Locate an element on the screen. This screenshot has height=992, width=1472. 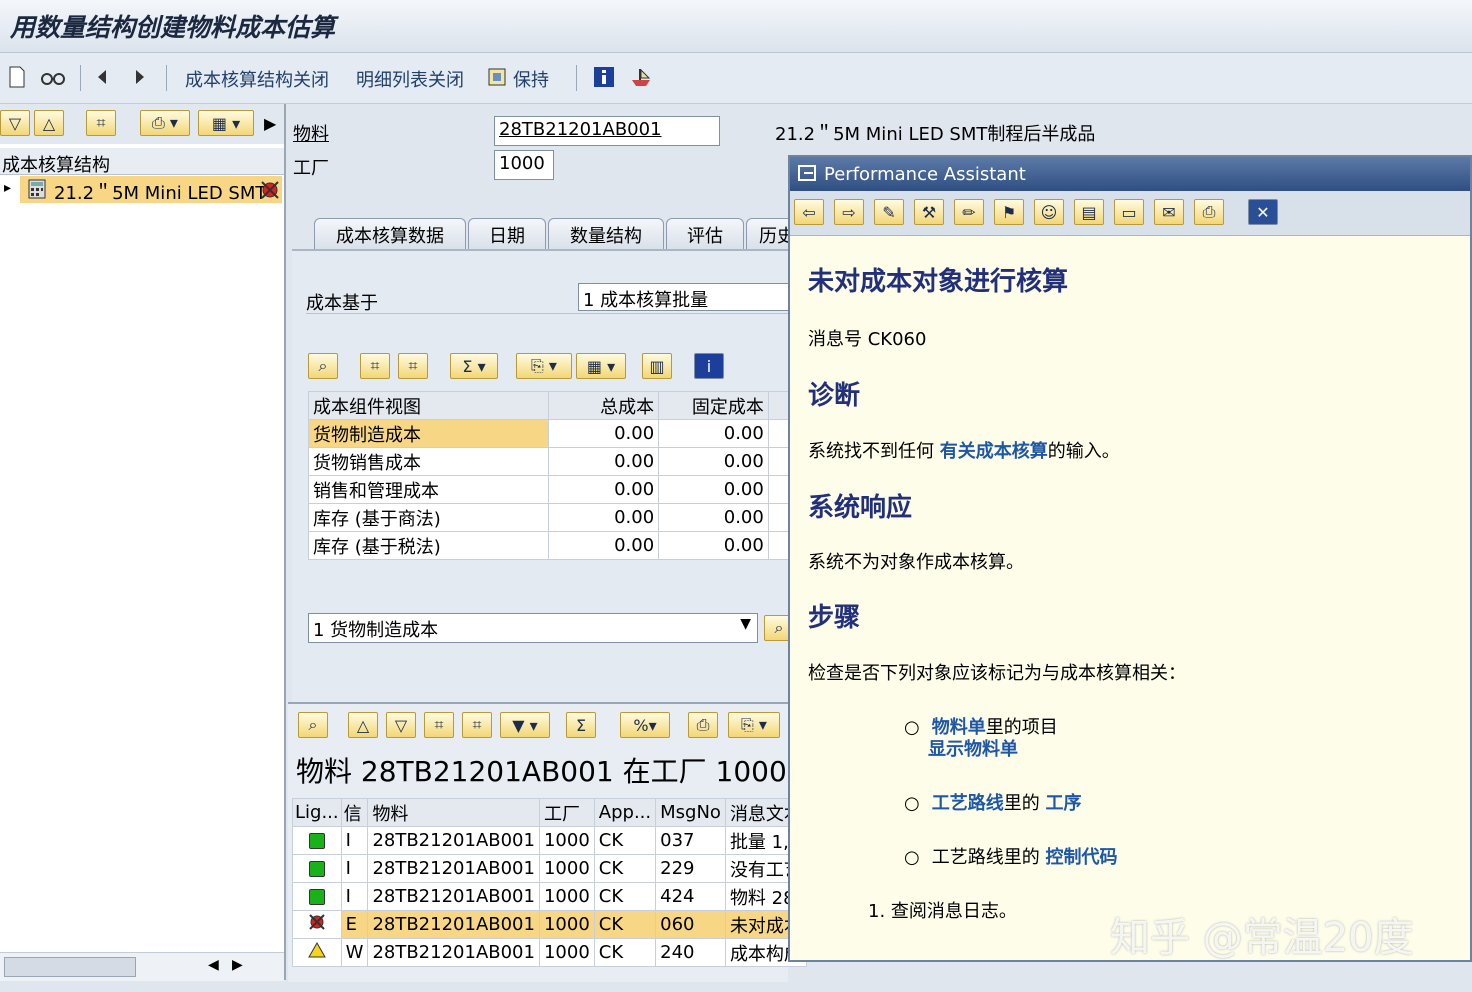
display-glasses-icon is located at coordinates (53, 77).